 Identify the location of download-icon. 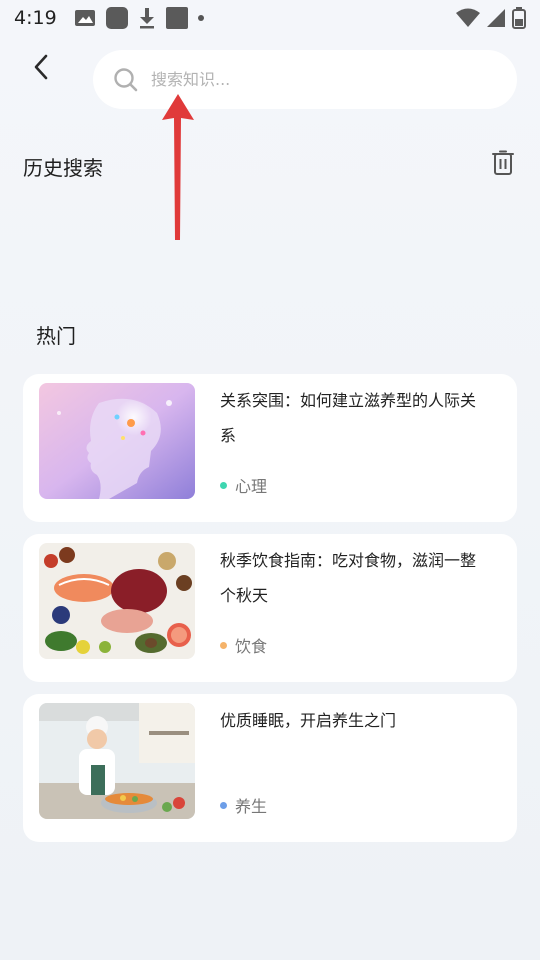
(147, 18).